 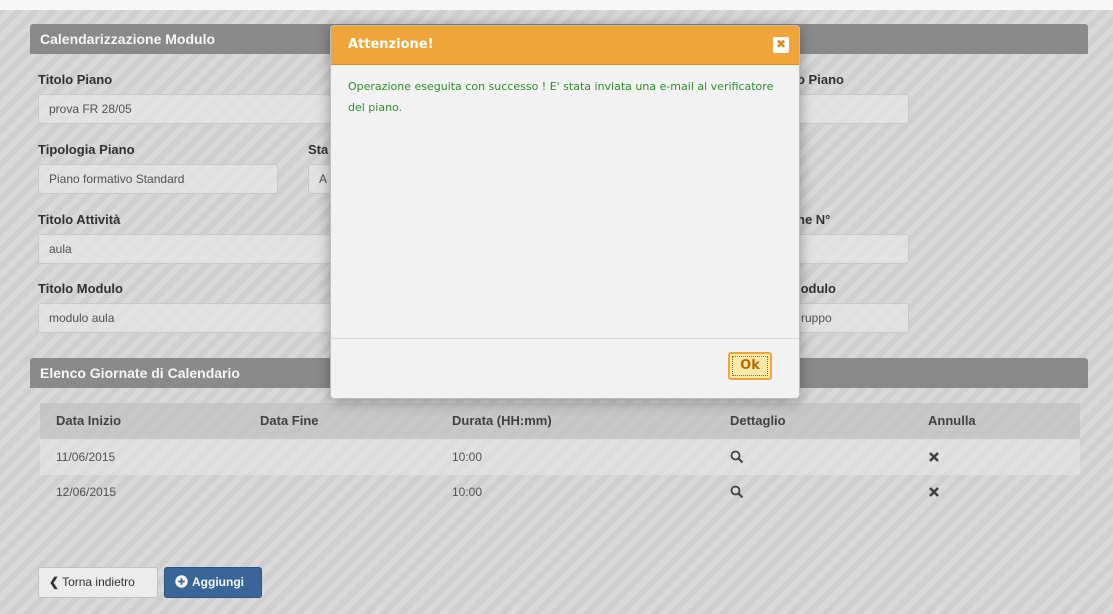 I want to click on dialog-header: Attenzione! ✖, so click(x=565, y=45).